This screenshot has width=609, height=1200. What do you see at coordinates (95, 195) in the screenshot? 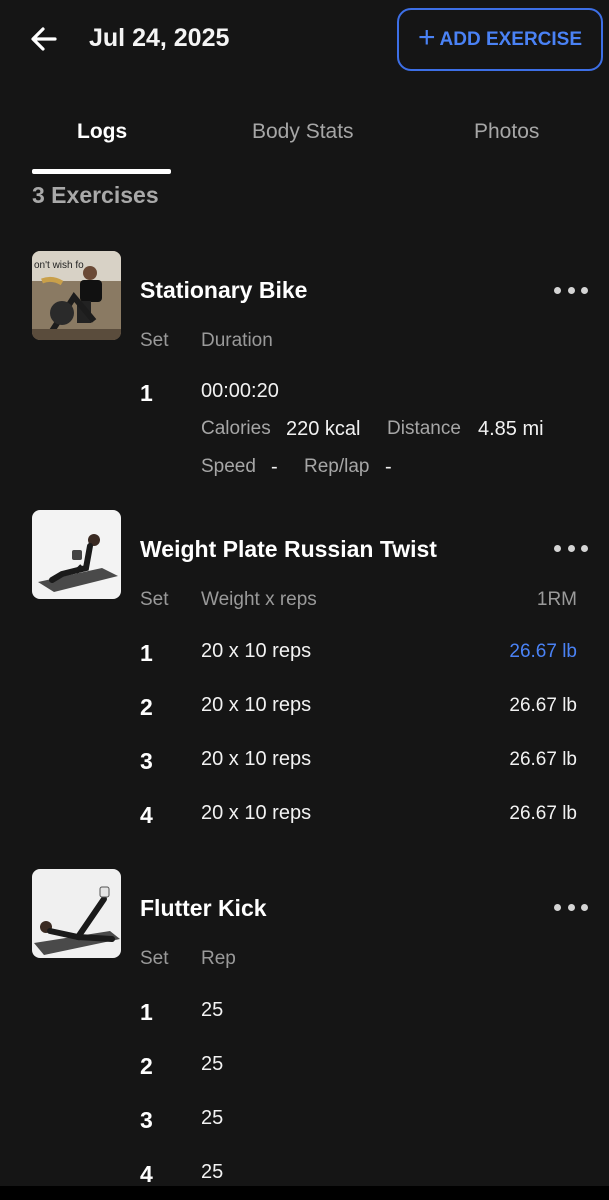
I see `exercise-count: 3 Exercises` at bounding box center [95, 195].